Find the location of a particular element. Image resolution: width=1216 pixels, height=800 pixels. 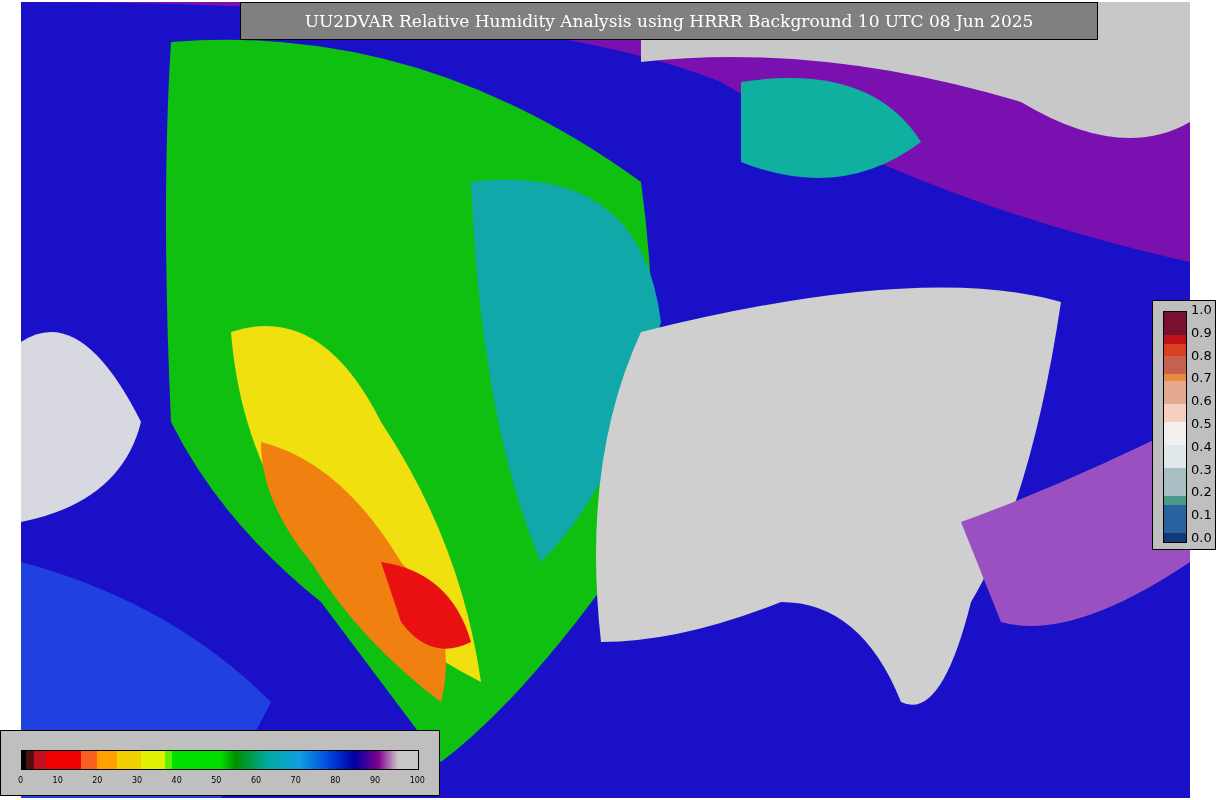

tick-label: 60 is located at coordinates (256, 780).